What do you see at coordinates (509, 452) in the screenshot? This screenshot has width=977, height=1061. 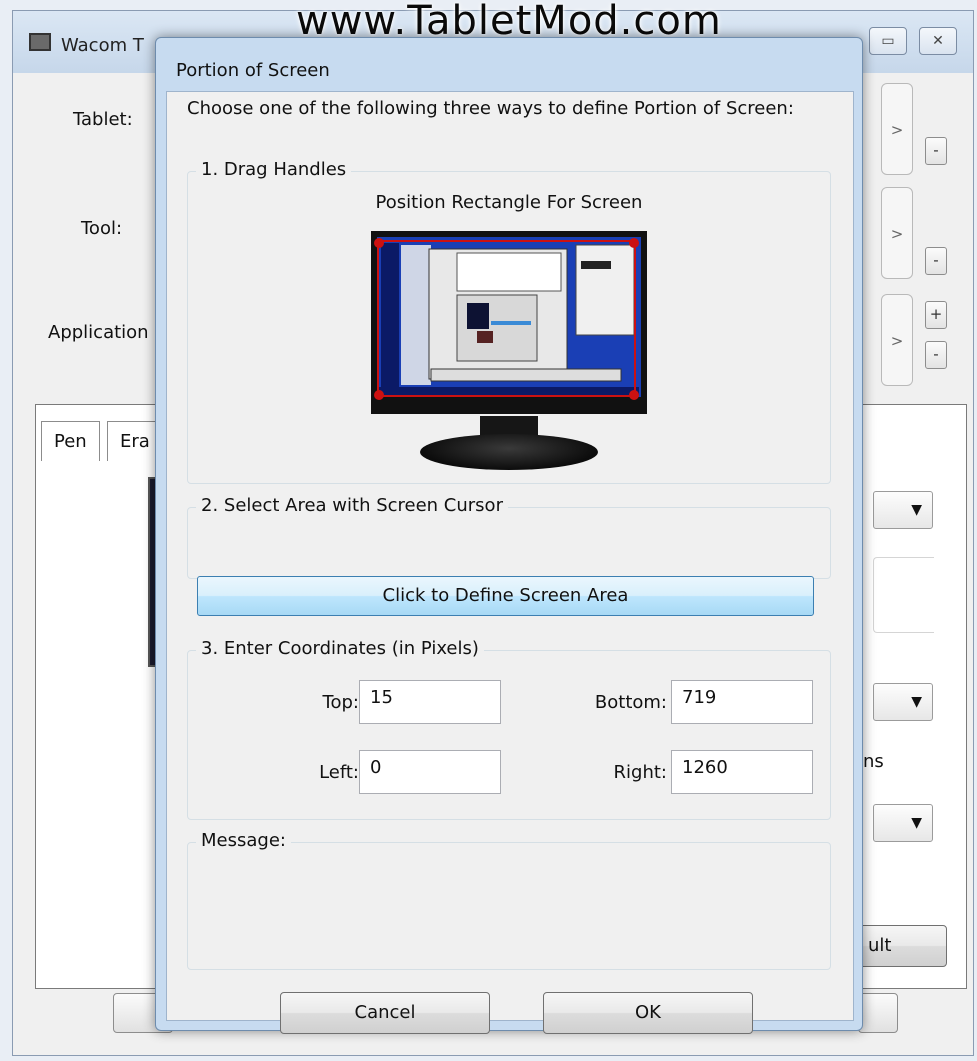 I see `monitor-base` at bounding box center [509, 452].